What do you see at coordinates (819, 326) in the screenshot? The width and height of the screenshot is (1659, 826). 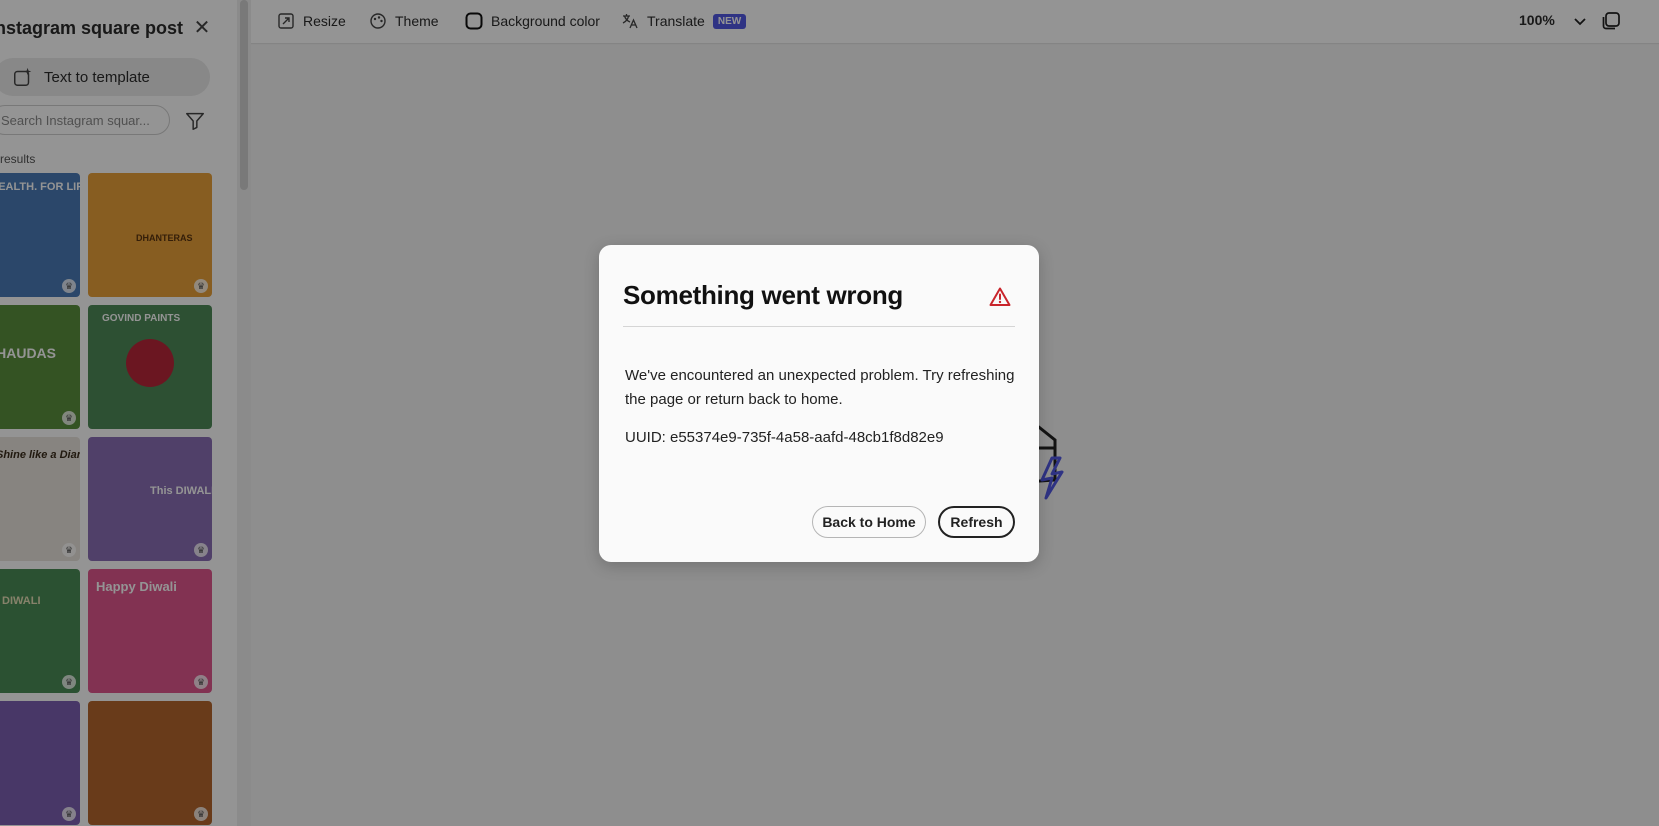 I see `dialog-divider` at bounding box center [819, 326].